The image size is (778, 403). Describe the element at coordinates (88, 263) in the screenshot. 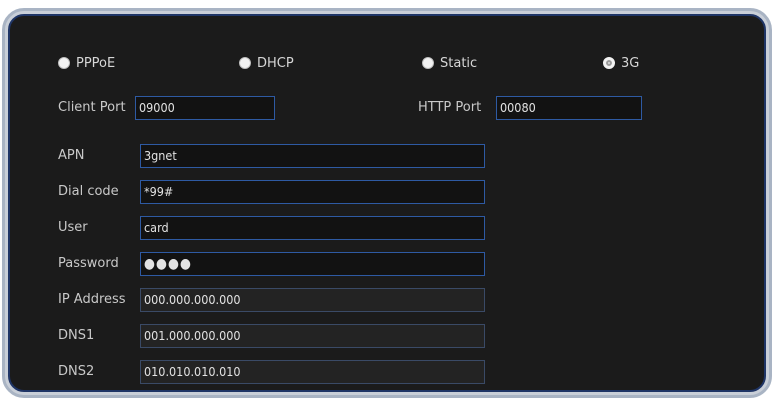

I see `password-label: Password` at that location.